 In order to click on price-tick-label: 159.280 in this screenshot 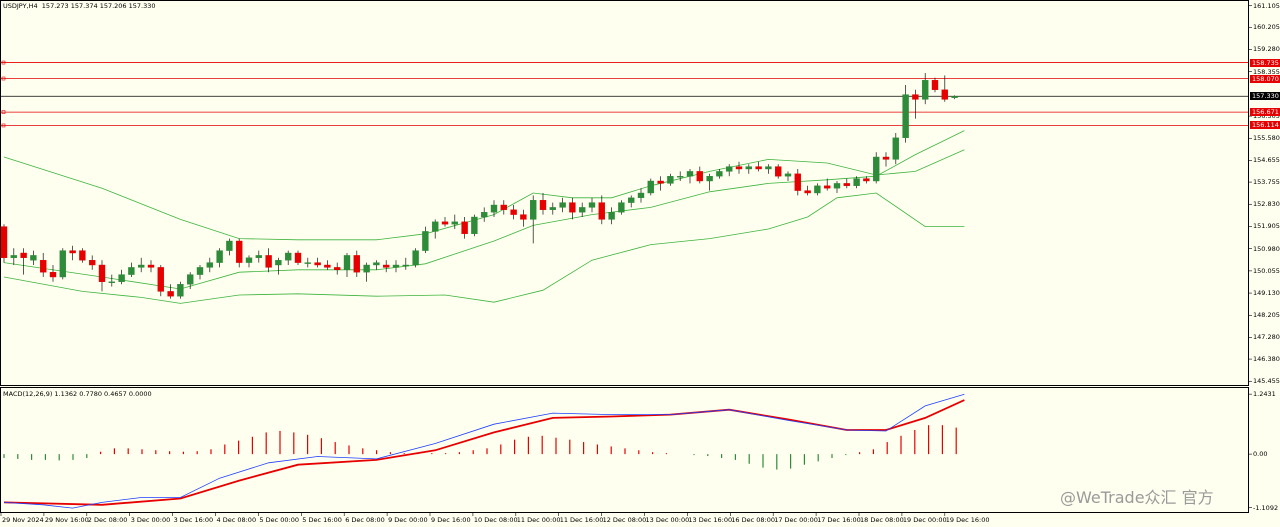, I will do `click(1266, 49)`.